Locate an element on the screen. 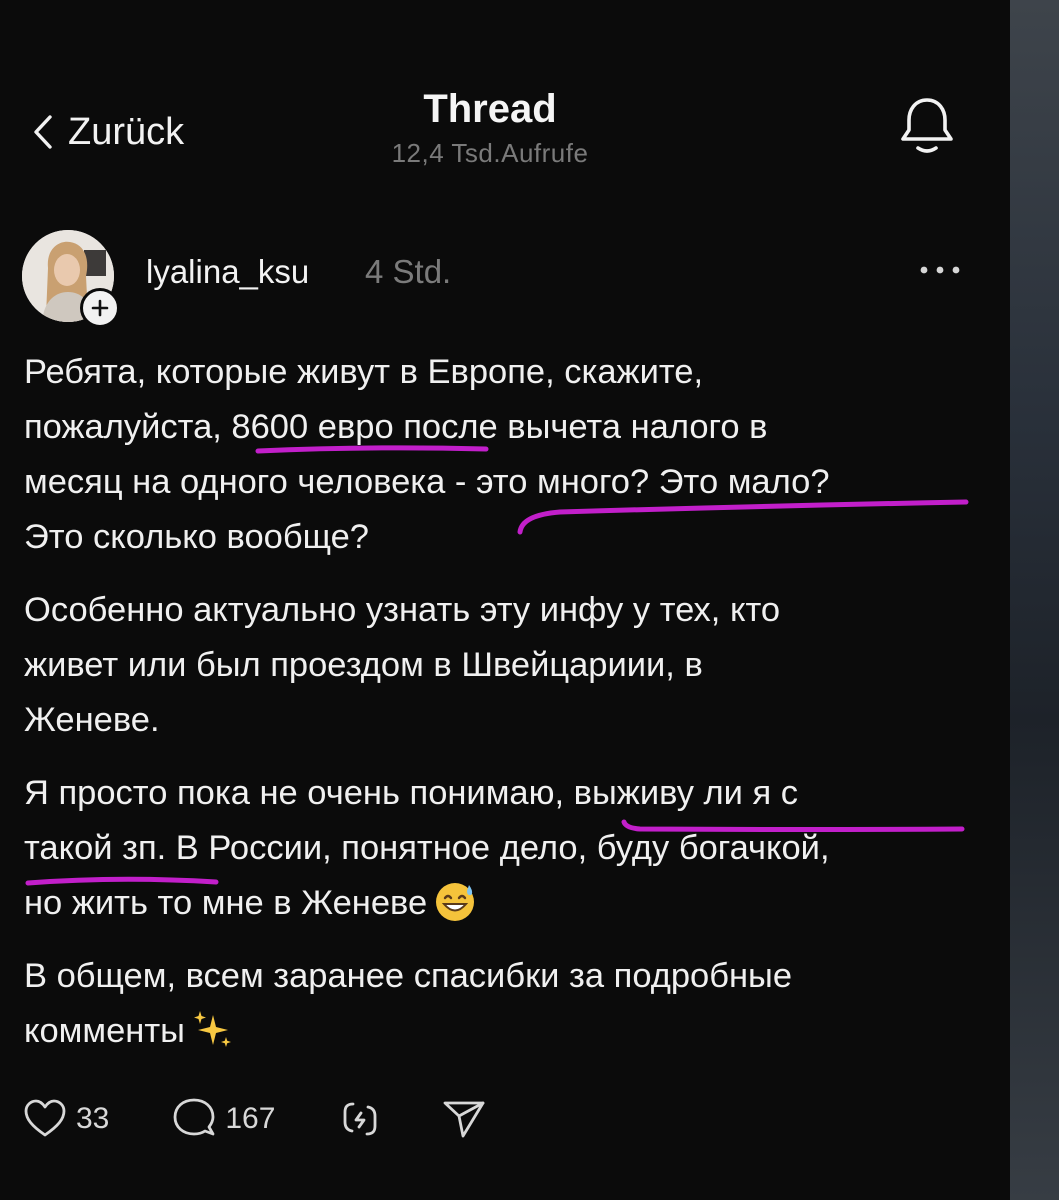 The height and width of the screenshot is (1200, 1059). sparkles-emoji is located at coordinates (212, 1029).